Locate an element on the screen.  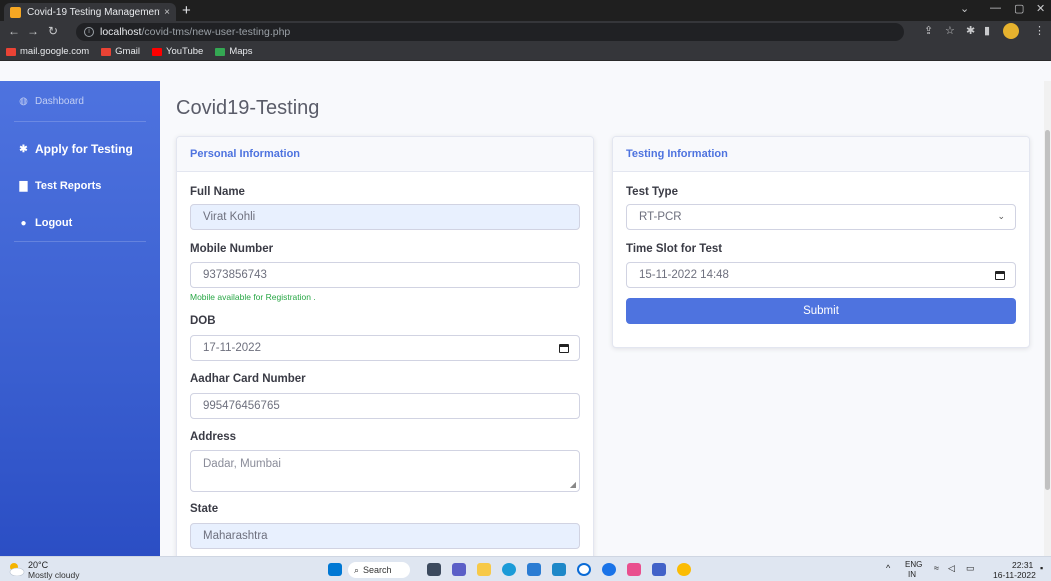
tab-close-icon: × is located at coordinates (167, 12).